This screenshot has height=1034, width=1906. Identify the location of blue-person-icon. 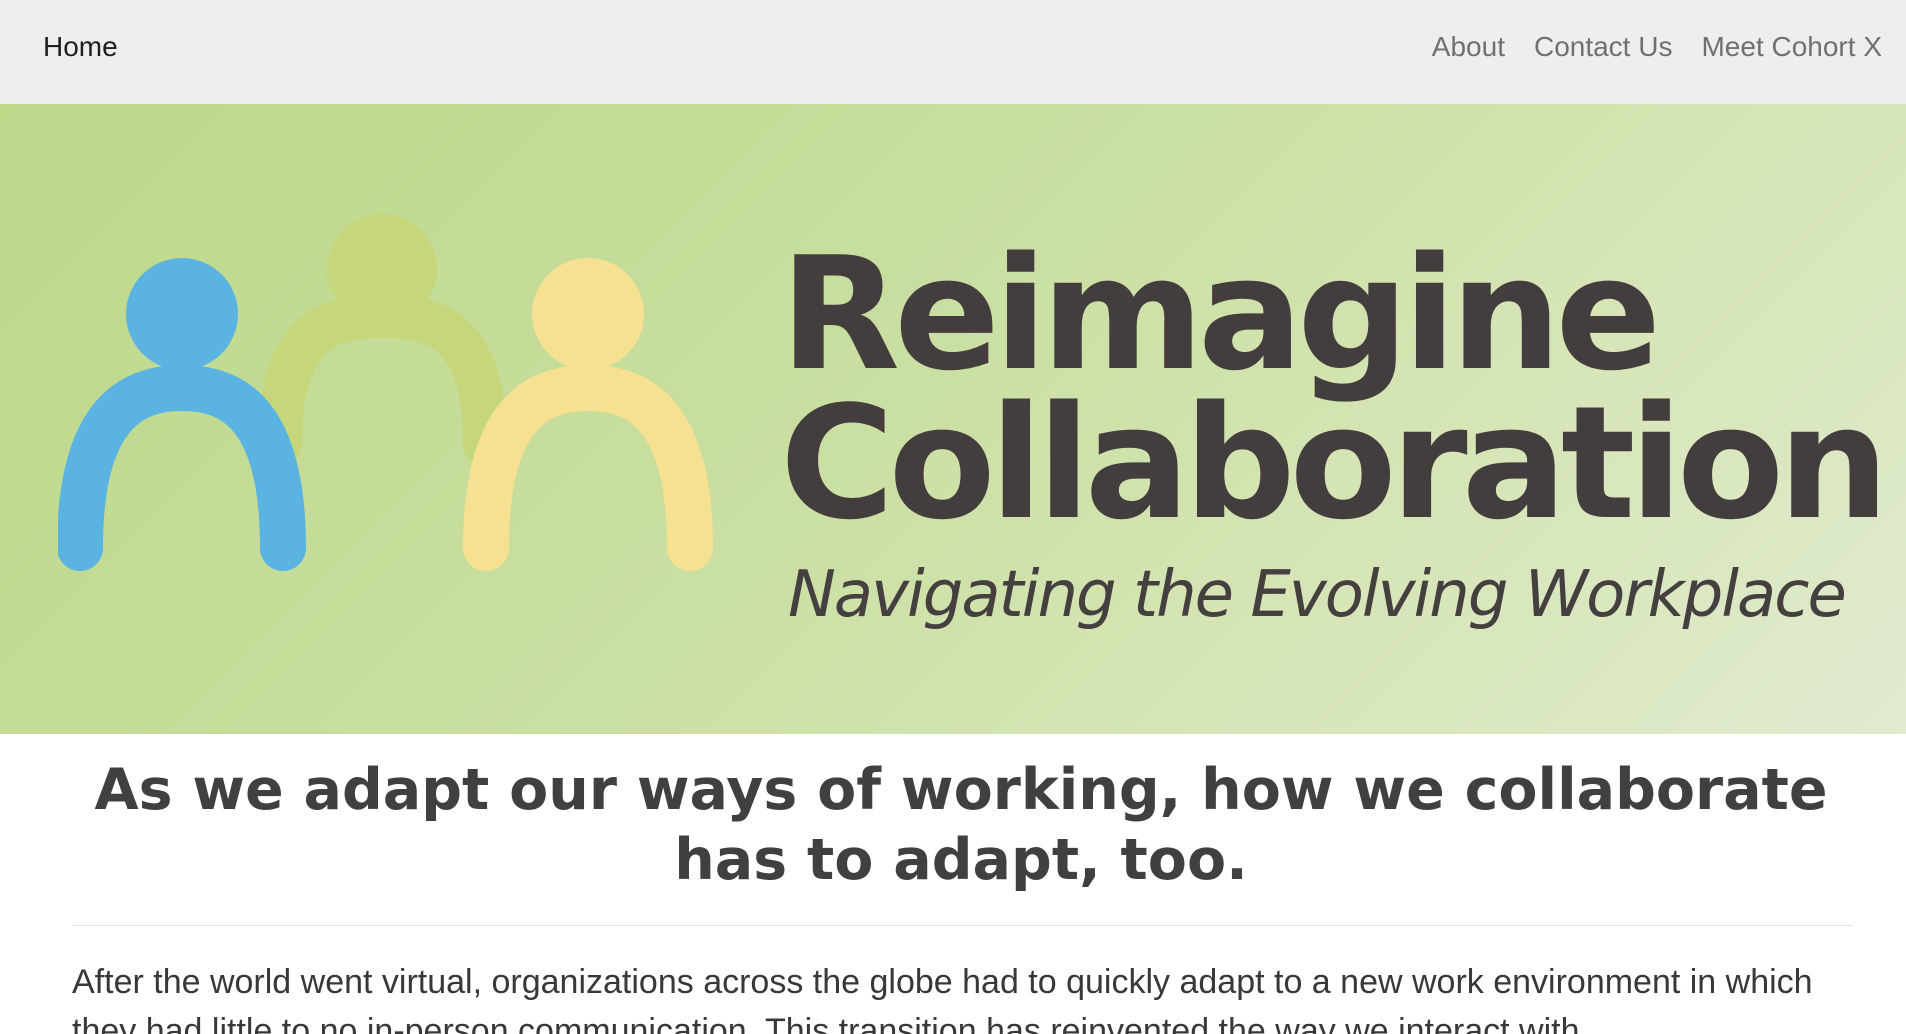
(182, 414).